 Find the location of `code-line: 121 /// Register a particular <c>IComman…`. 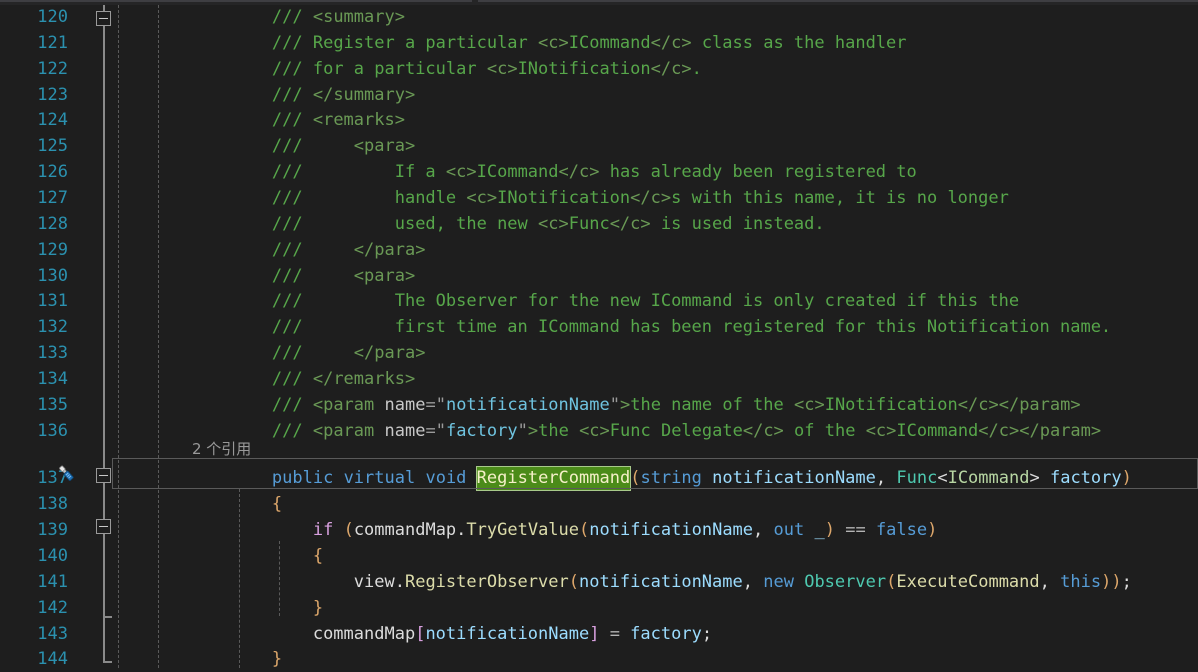

code-line: 121 /// Register a particular <c>IComman… is located at coordinates (599, 43).